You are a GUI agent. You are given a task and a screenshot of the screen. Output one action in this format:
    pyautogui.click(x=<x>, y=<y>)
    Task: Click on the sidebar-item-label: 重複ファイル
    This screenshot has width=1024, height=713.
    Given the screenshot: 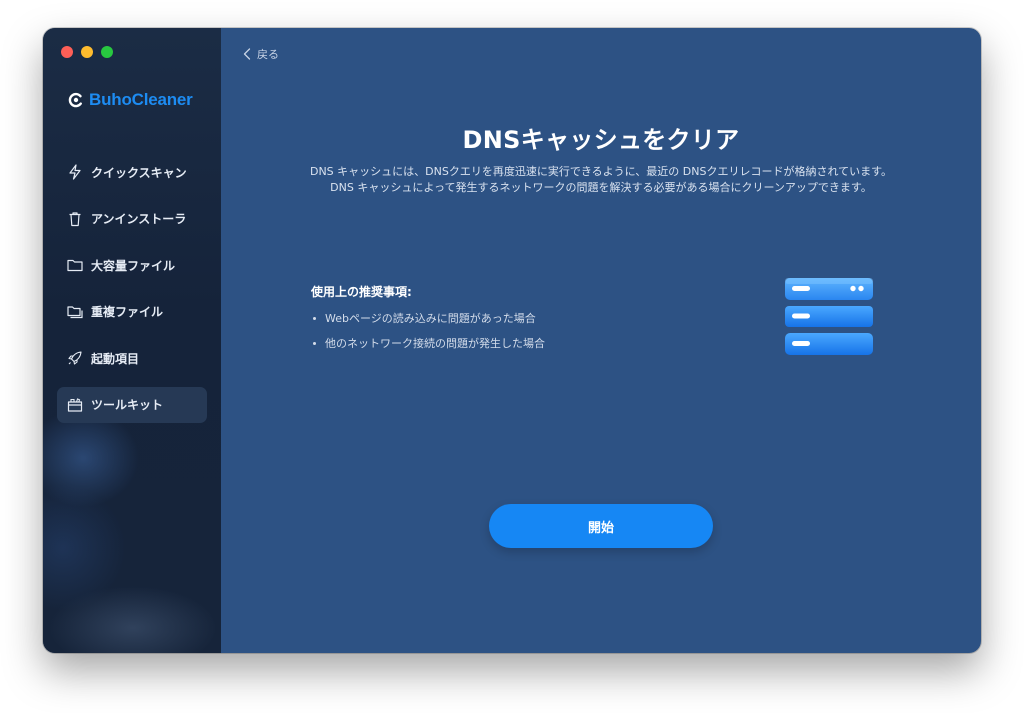 What is the action you would take?
    pyautogui.click(x=127, y=312)
    